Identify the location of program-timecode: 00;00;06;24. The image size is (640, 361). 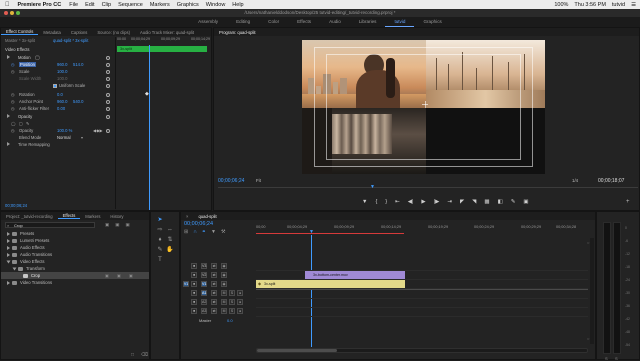
(231, 181).